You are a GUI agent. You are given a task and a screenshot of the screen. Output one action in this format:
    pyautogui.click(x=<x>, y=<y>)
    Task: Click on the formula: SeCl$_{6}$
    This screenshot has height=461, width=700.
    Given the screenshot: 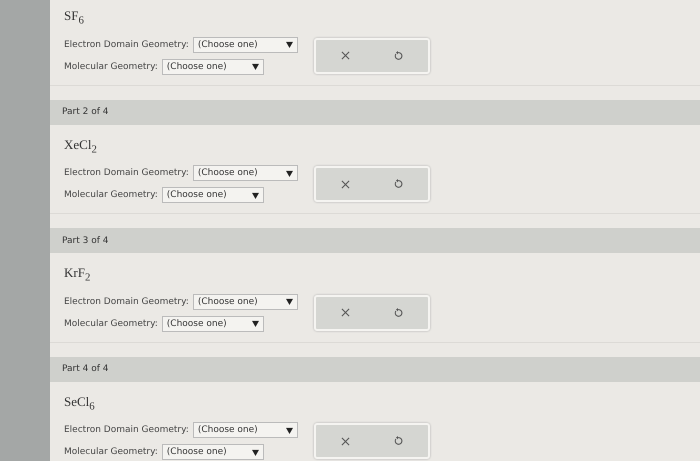 What is the action you would take?
    pyautogui.click(x=80, y=403)
    